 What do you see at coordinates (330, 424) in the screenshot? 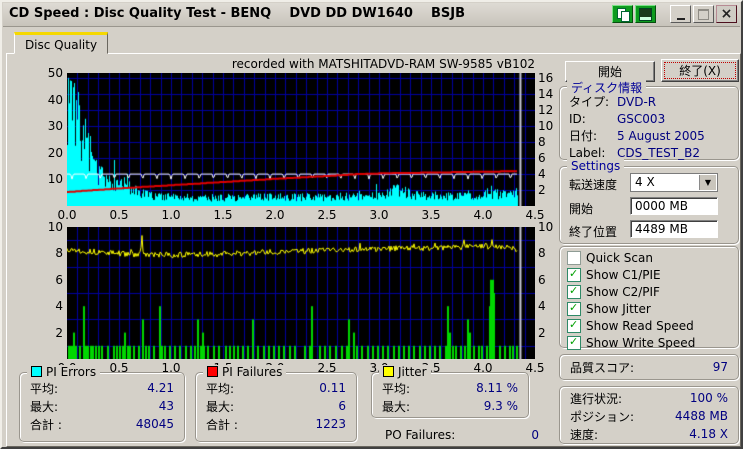
I see `stat-row-value: 1223` at bounding box center [330, 424].